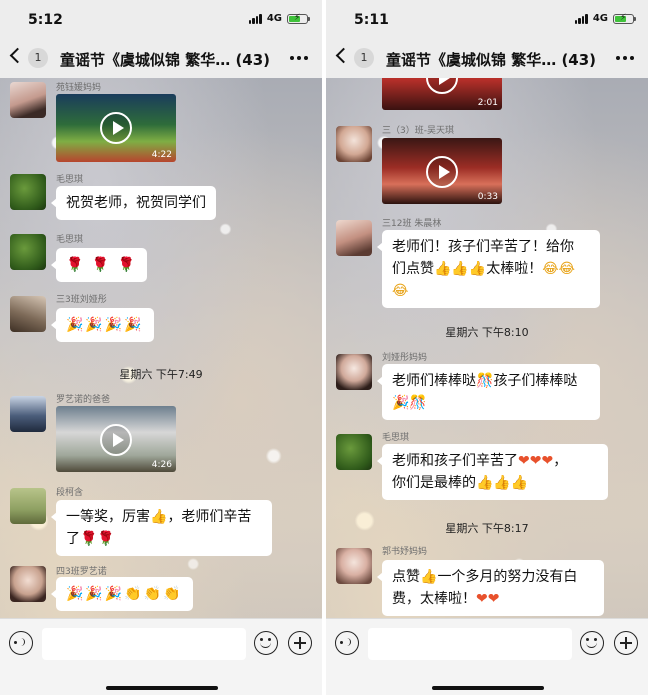  I want to click on video-message: 4:26, so click(116, 439).